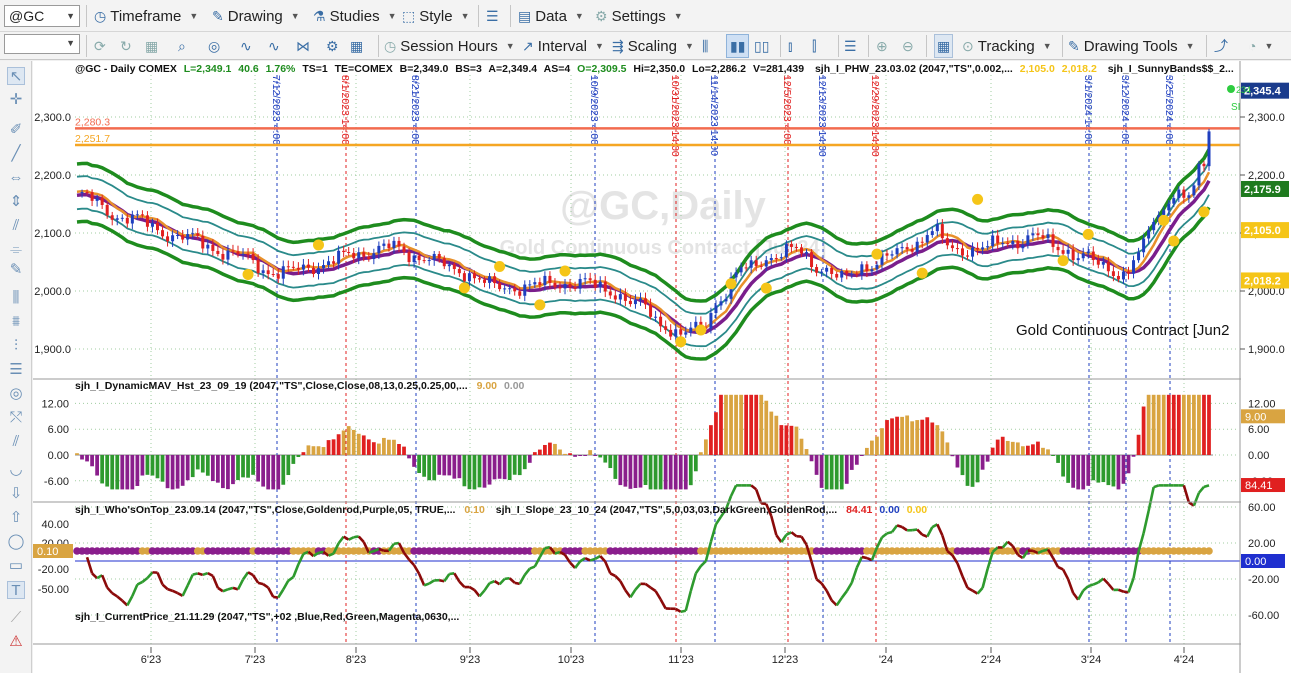 This screenshot has height=673, width=1291. What do you see at coordinates (16, 370) in the screenshot?
I see `levels-icon: ☰` at bounding box center [16, 370].